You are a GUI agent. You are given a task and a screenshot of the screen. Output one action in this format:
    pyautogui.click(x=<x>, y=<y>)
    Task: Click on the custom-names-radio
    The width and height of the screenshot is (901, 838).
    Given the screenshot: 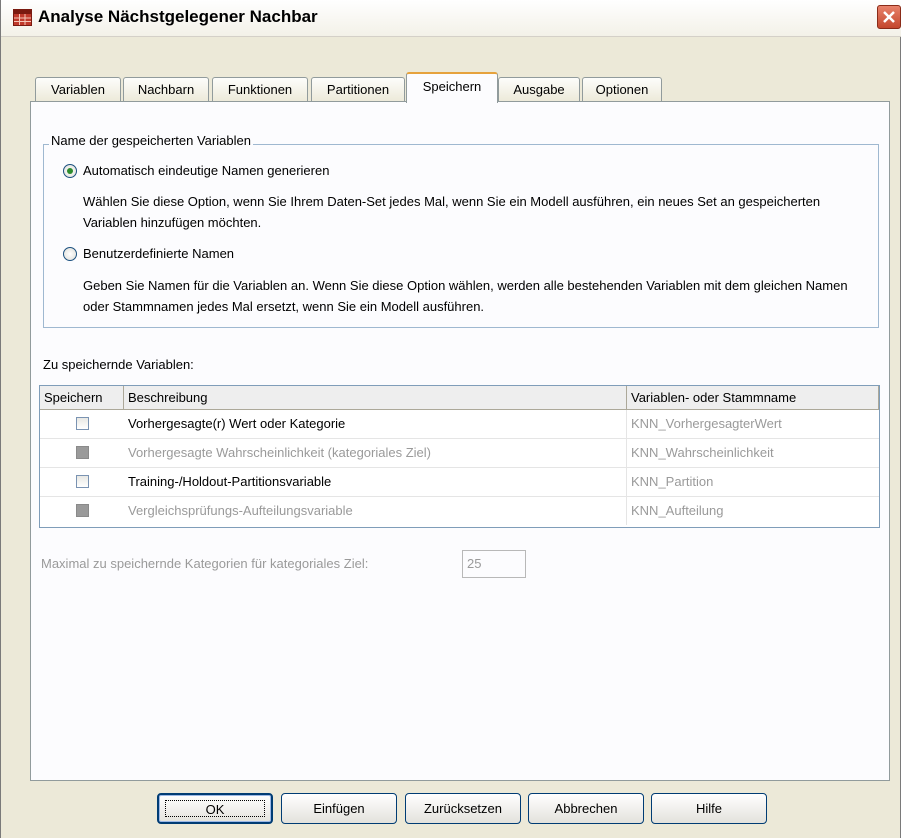 What is the action you would take?
    pyautogui.click(x=70, y=254)
    